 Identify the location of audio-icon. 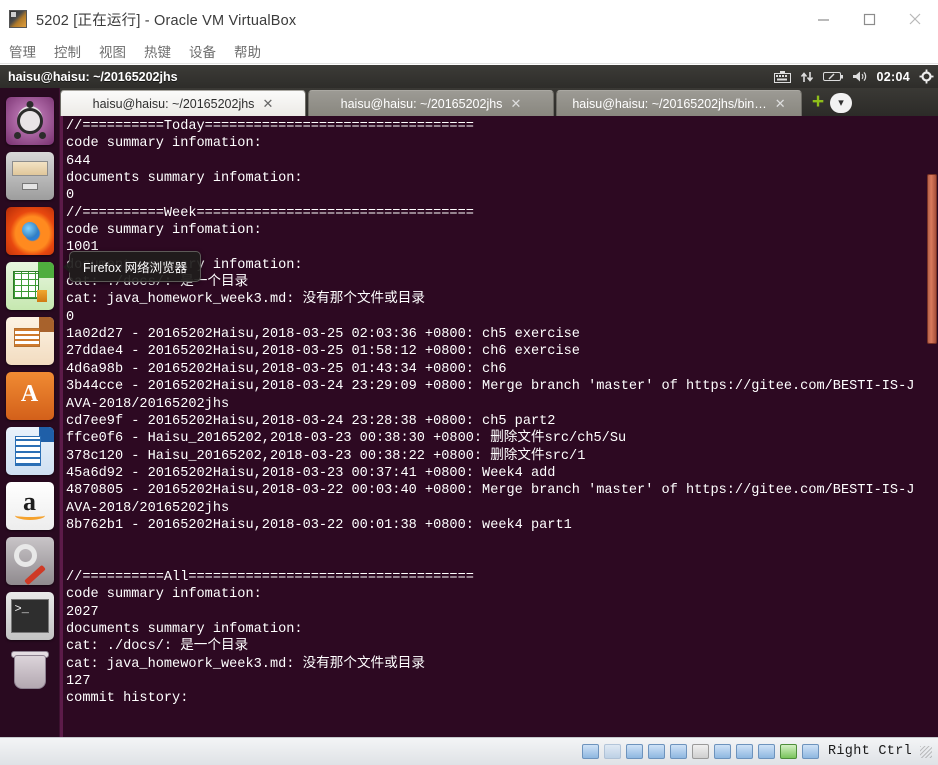
(634, 751).